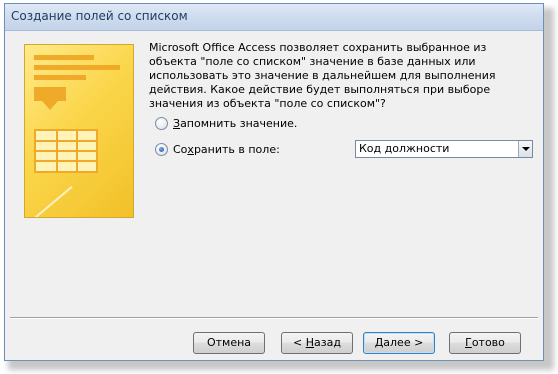 The image size is (558, 374). I want to click on window-title: Создание полей со списком, so click(99, 16).